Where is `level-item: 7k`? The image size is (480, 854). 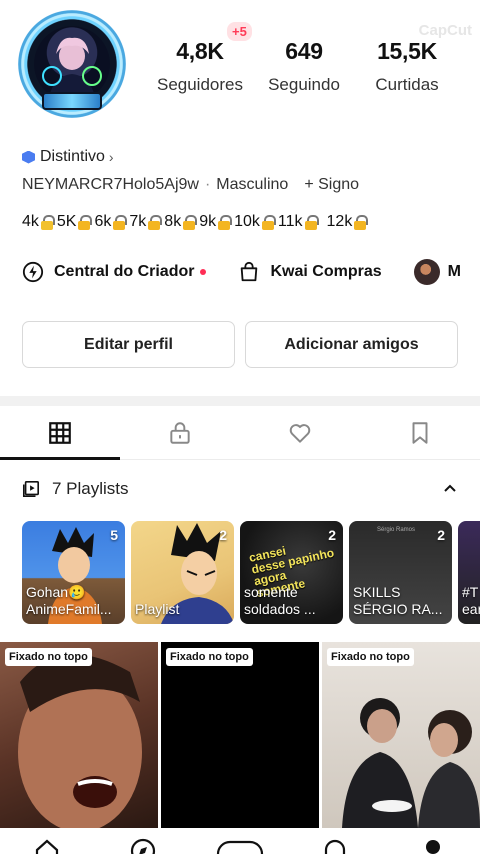
level-item: 7k is located at coordinates (146, 222).